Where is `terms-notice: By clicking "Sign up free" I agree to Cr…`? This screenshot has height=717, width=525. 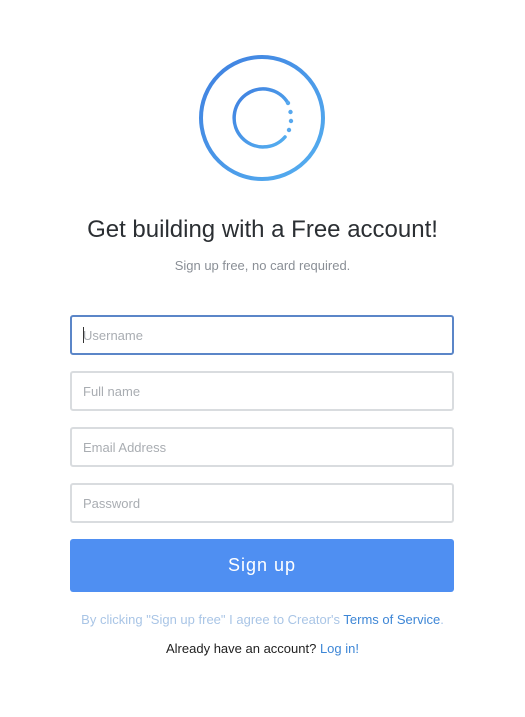 terms-notice: By clicking "Sign up free" I agree to Cr… is located at coordinates (262, 619).